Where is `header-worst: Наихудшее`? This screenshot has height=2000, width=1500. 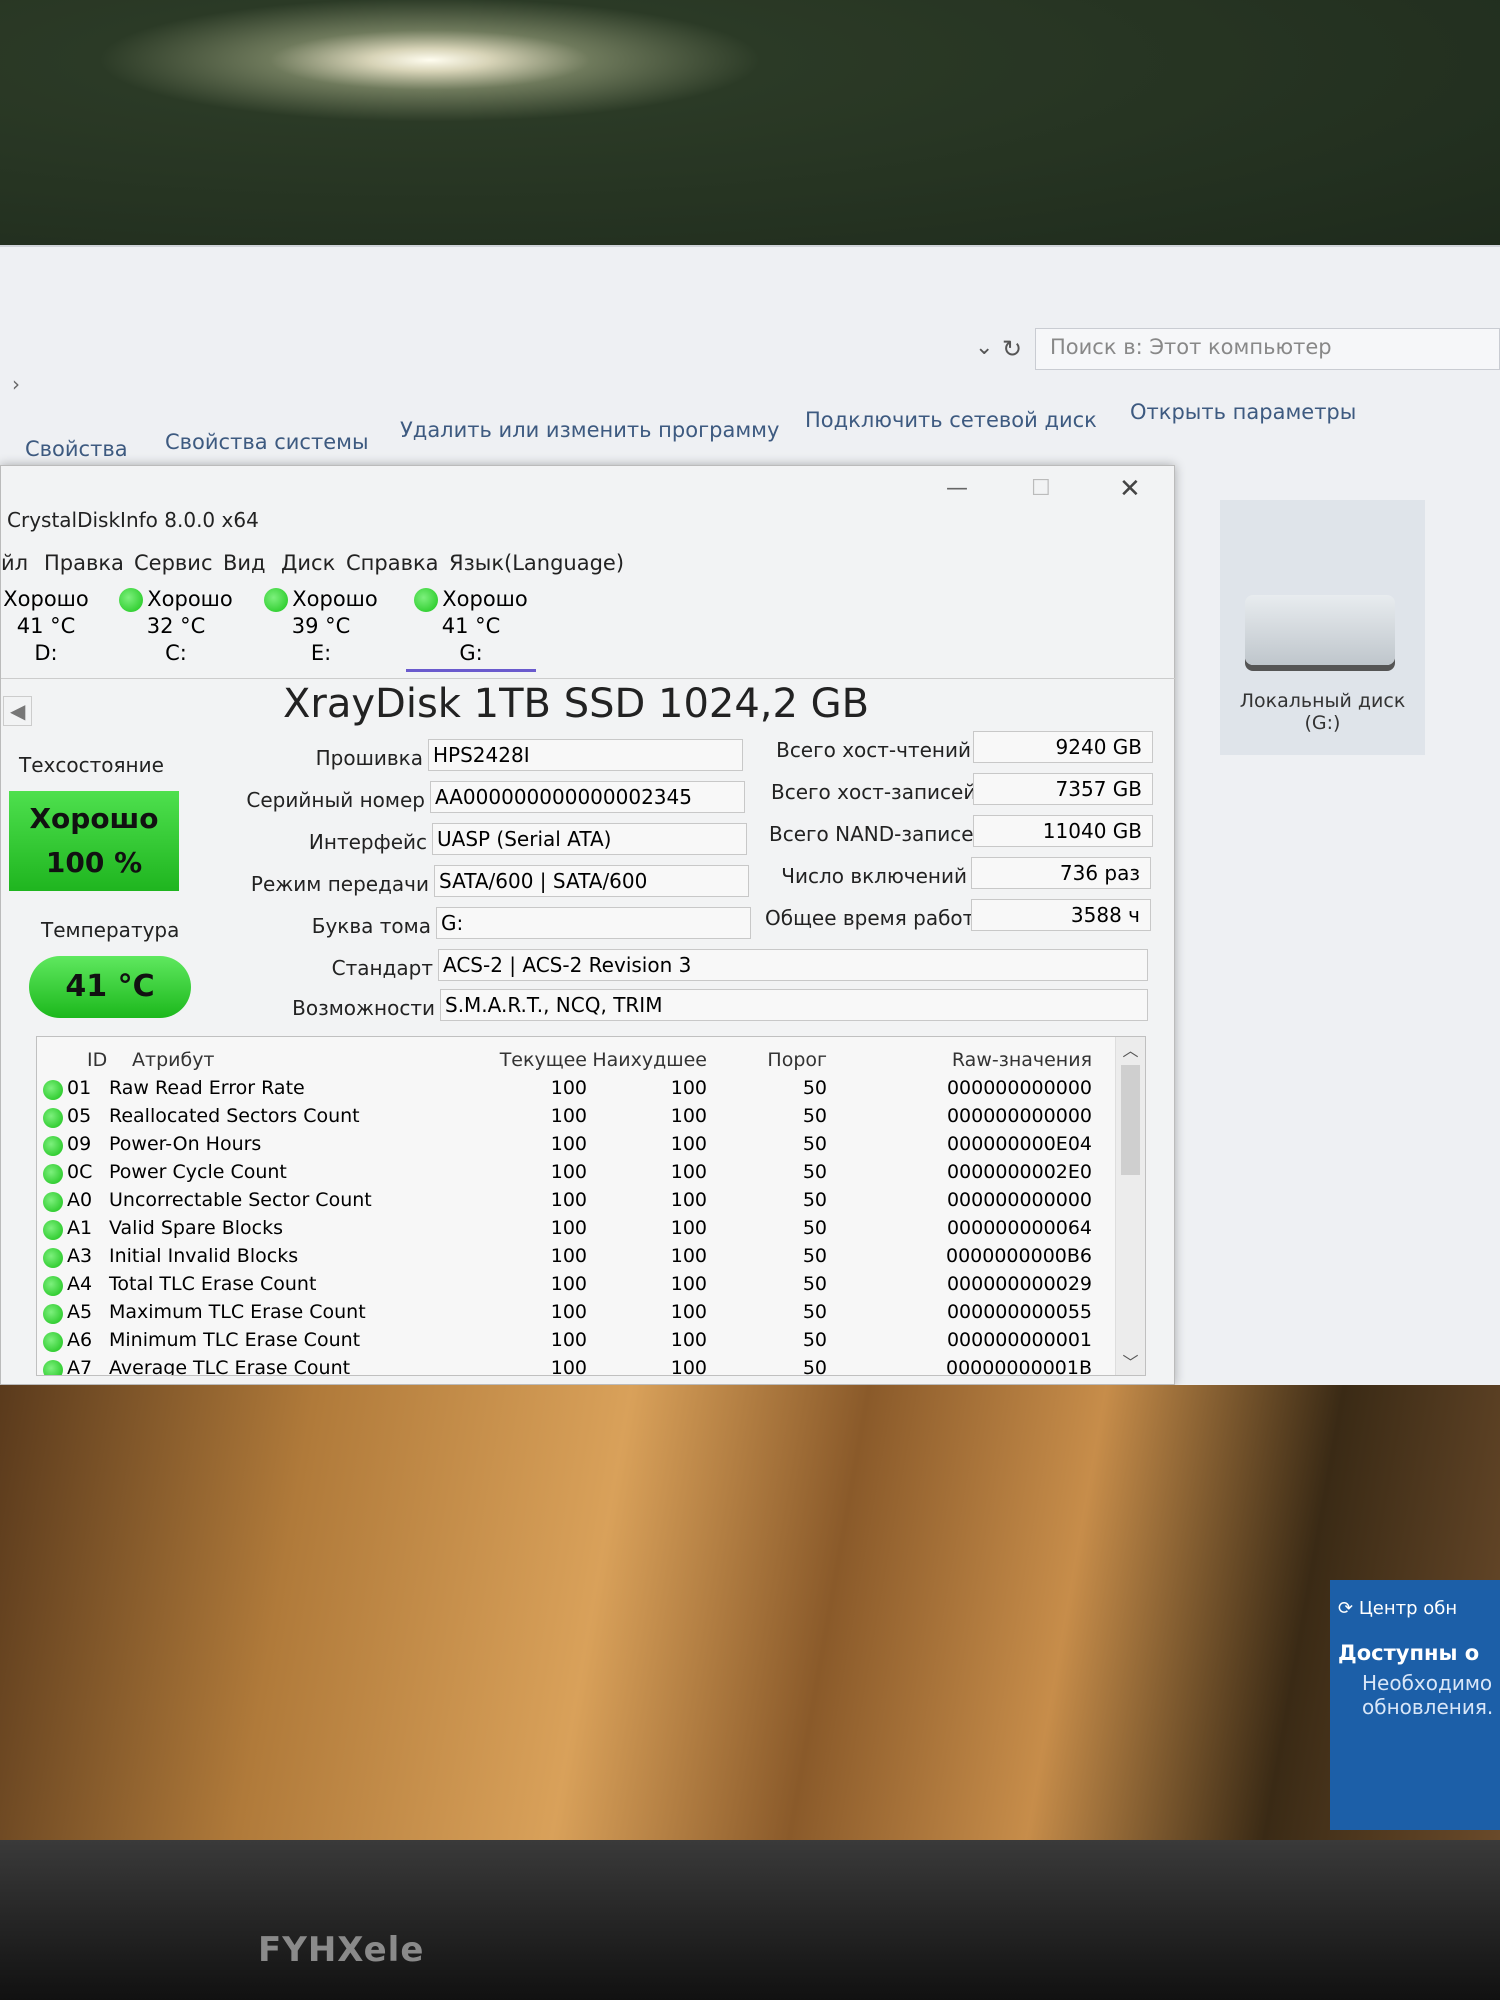 header-worst: Наихудшее is located at coordinates (649, 1060).